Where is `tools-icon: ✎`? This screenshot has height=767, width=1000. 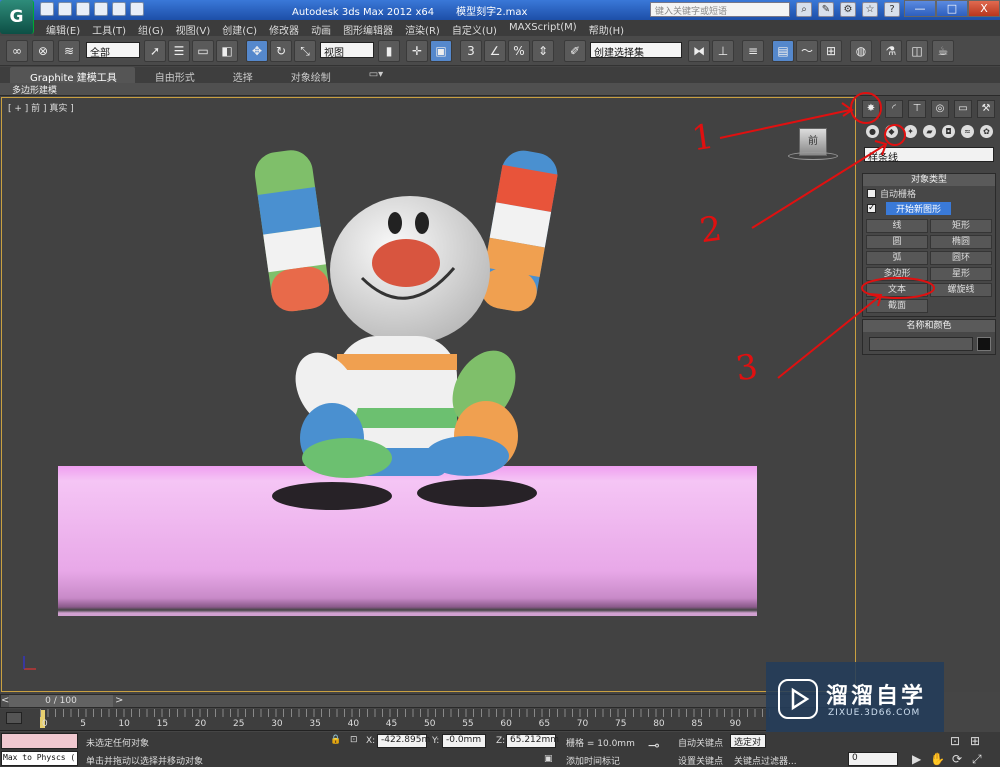 tools-icon: ✎ is located at coordinates (826, 9).